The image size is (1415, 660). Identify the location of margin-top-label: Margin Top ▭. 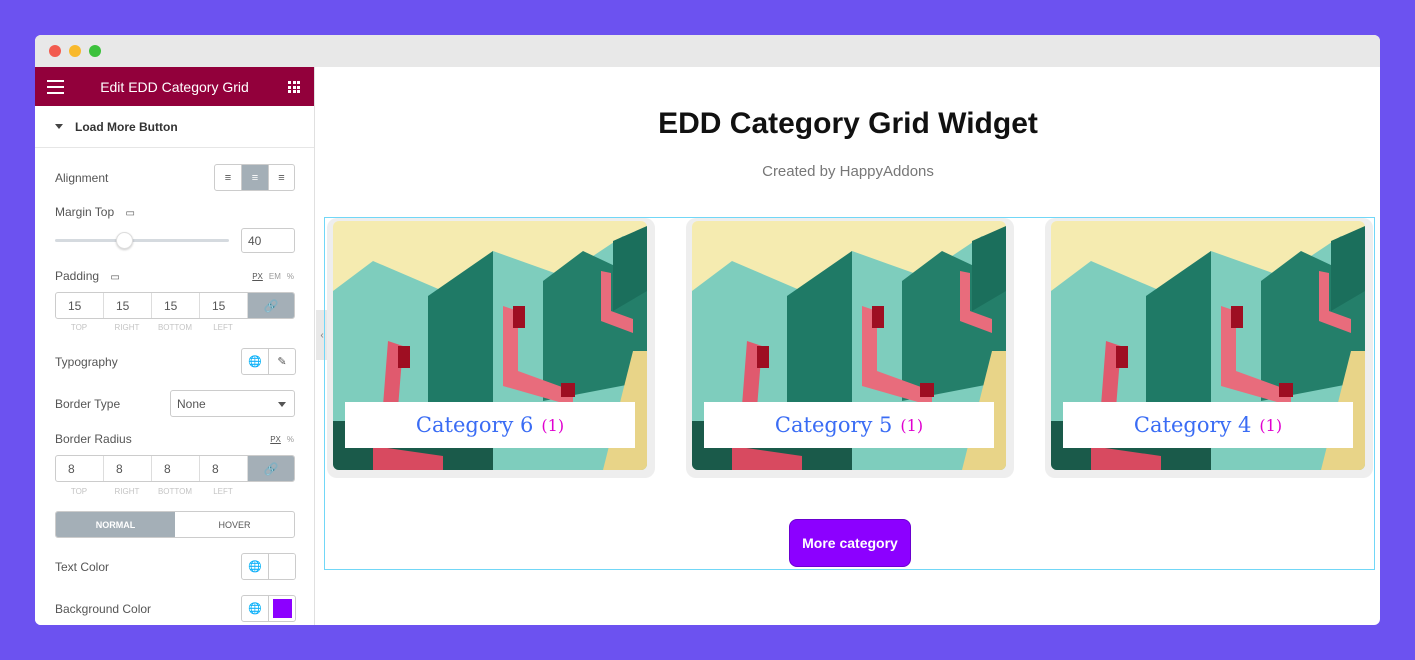
(95, 212).